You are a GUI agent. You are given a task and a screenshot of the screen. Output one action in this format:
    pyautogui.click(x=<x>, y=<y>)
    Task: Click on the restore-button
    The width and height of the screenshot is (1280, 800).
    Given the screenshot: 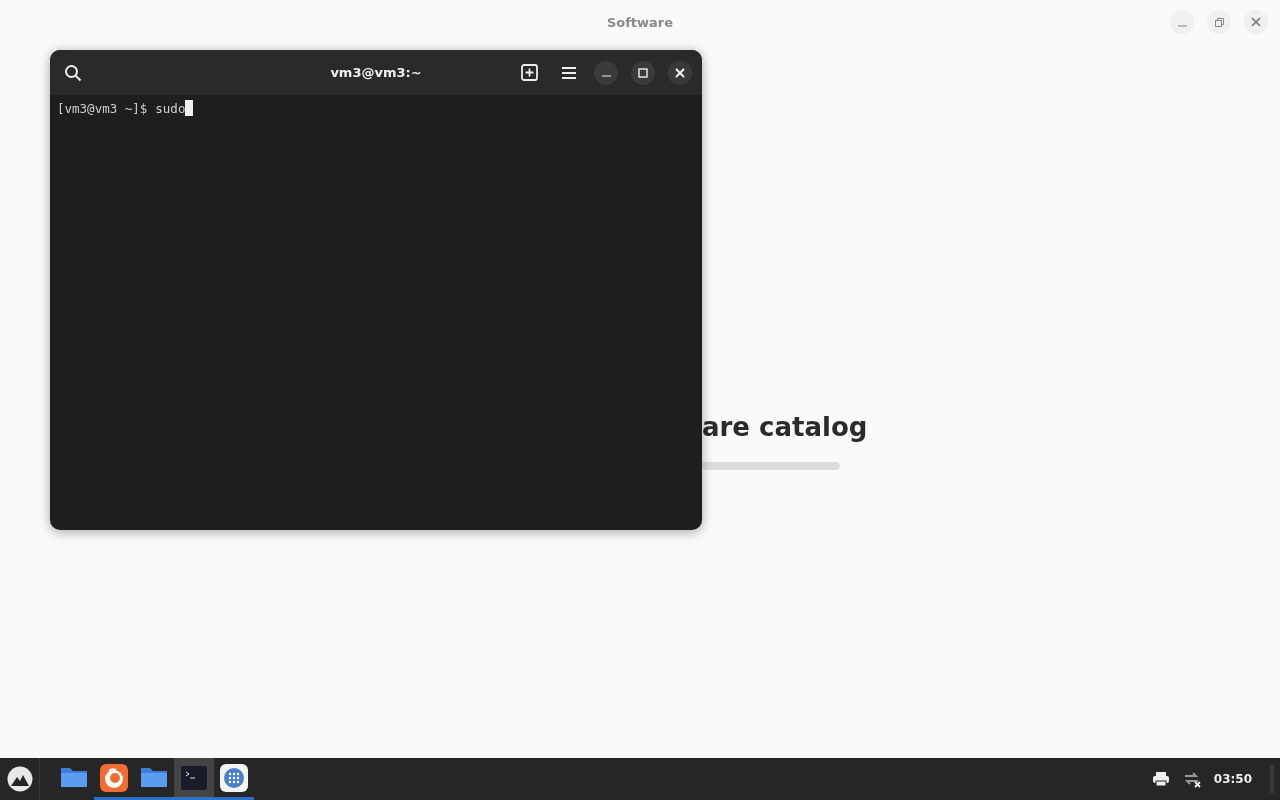 What is the action you would take?
    pyautogui.click(x=1219, y=22)
    